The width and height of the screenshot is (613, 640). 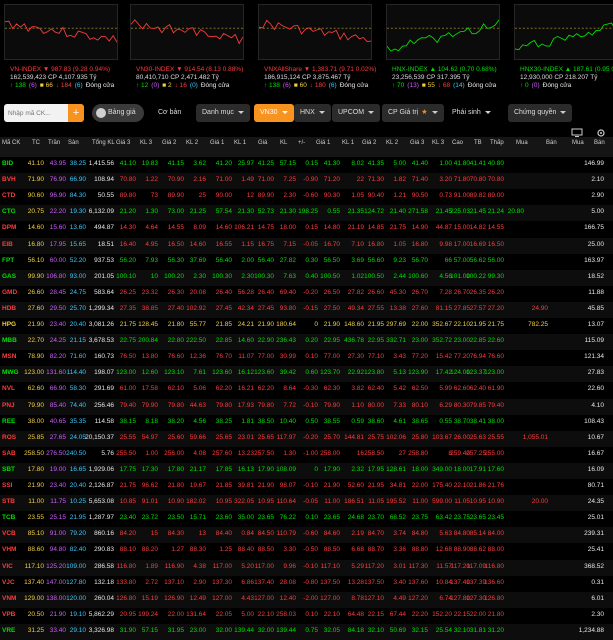 I want to click on symbol-cell: MBB, so click(x=9, y=340).